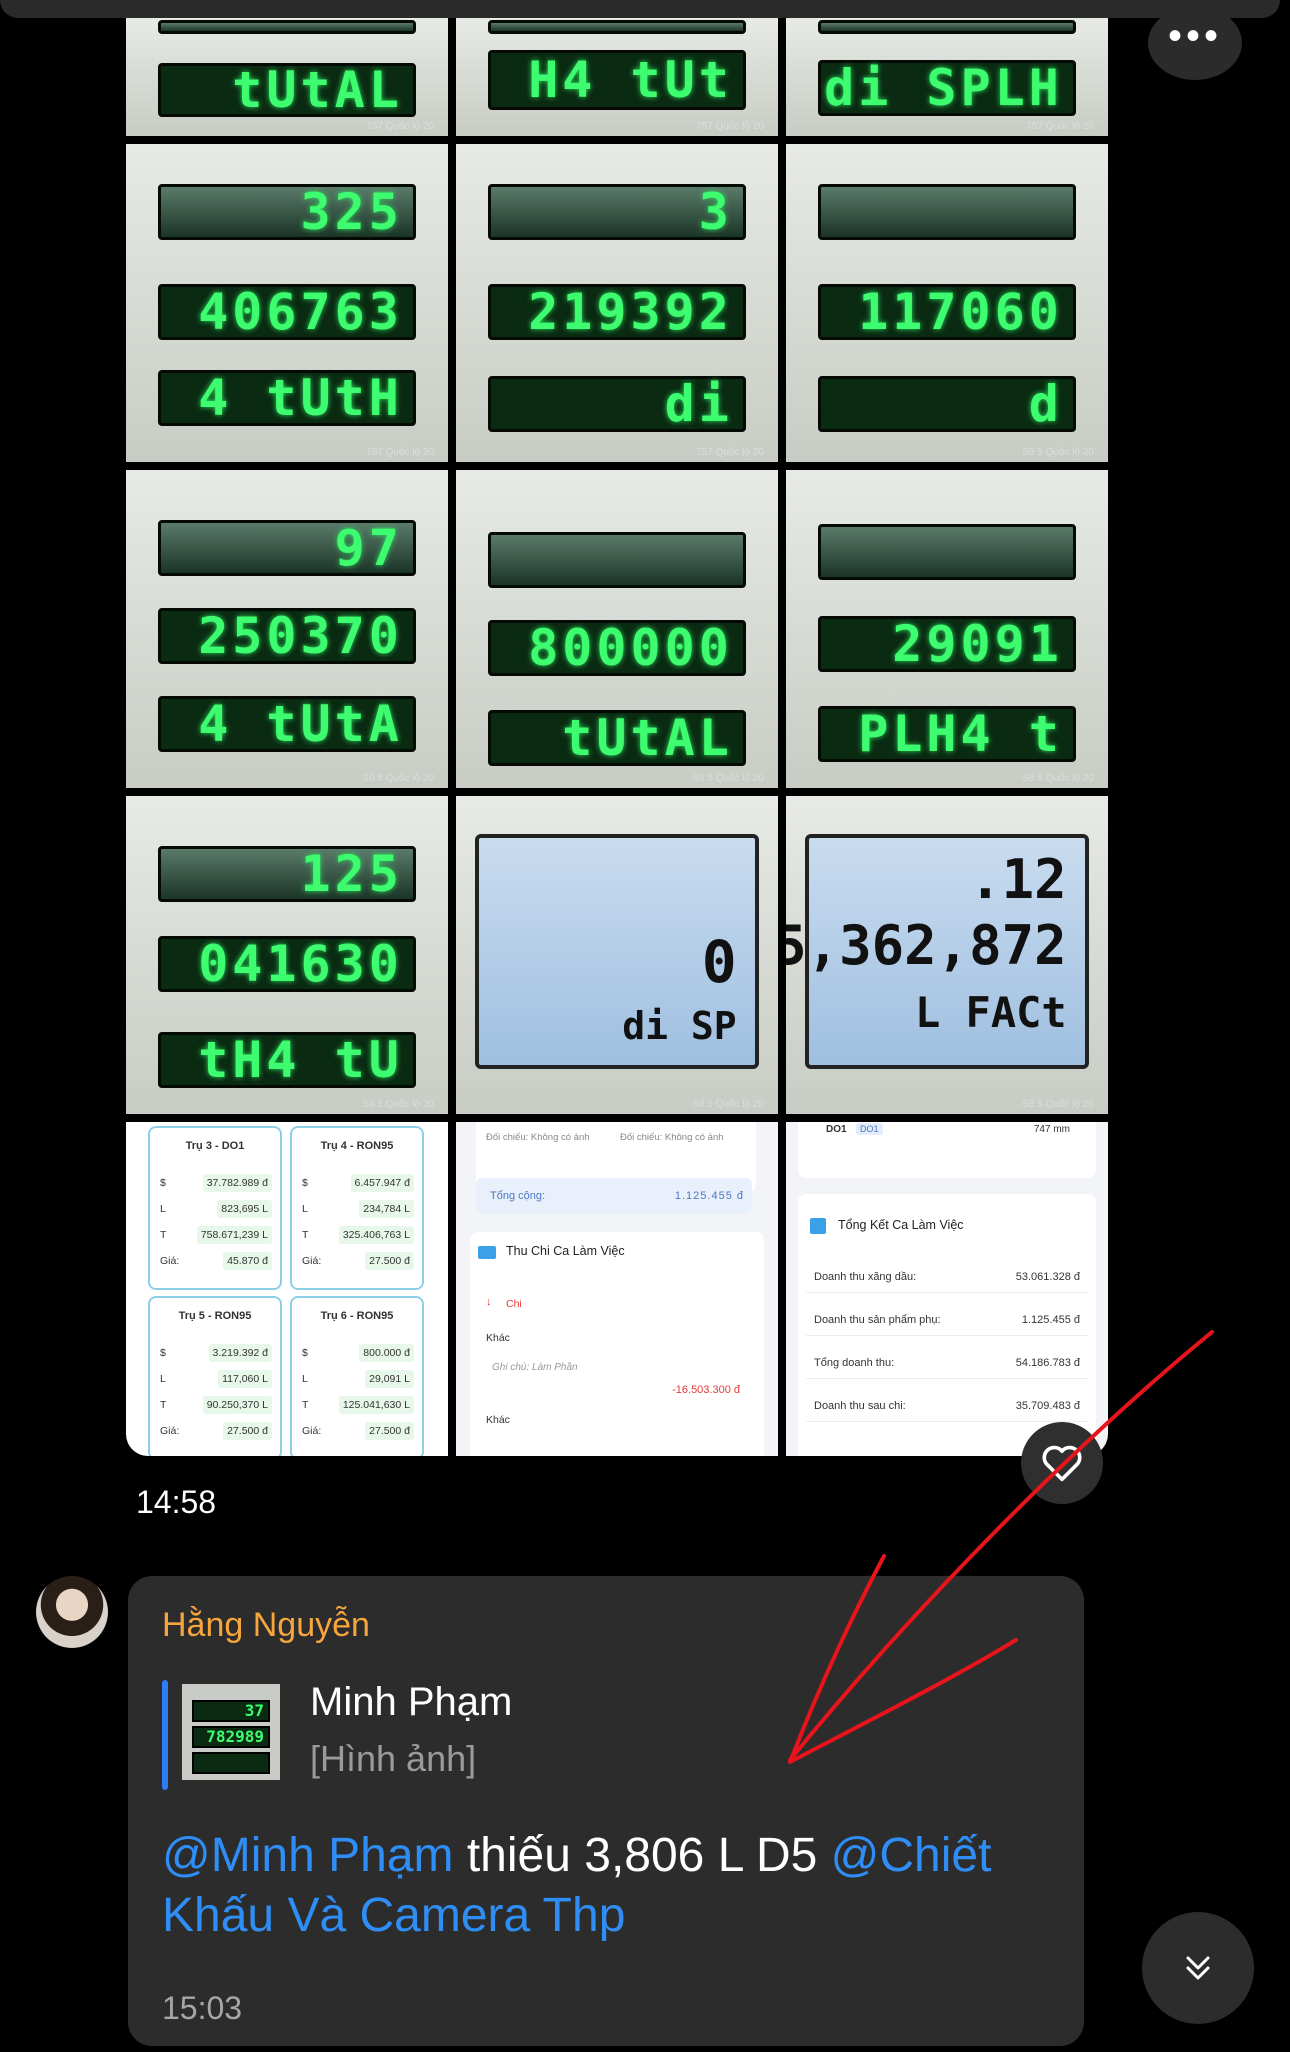 The image size is (1290, 2052). What do you see at coordinates (617, 955) in the screenshot?
I see `photo-tile: 0 di SP Số 5 Quốc lộ 20` at bounding box center [617, 955].